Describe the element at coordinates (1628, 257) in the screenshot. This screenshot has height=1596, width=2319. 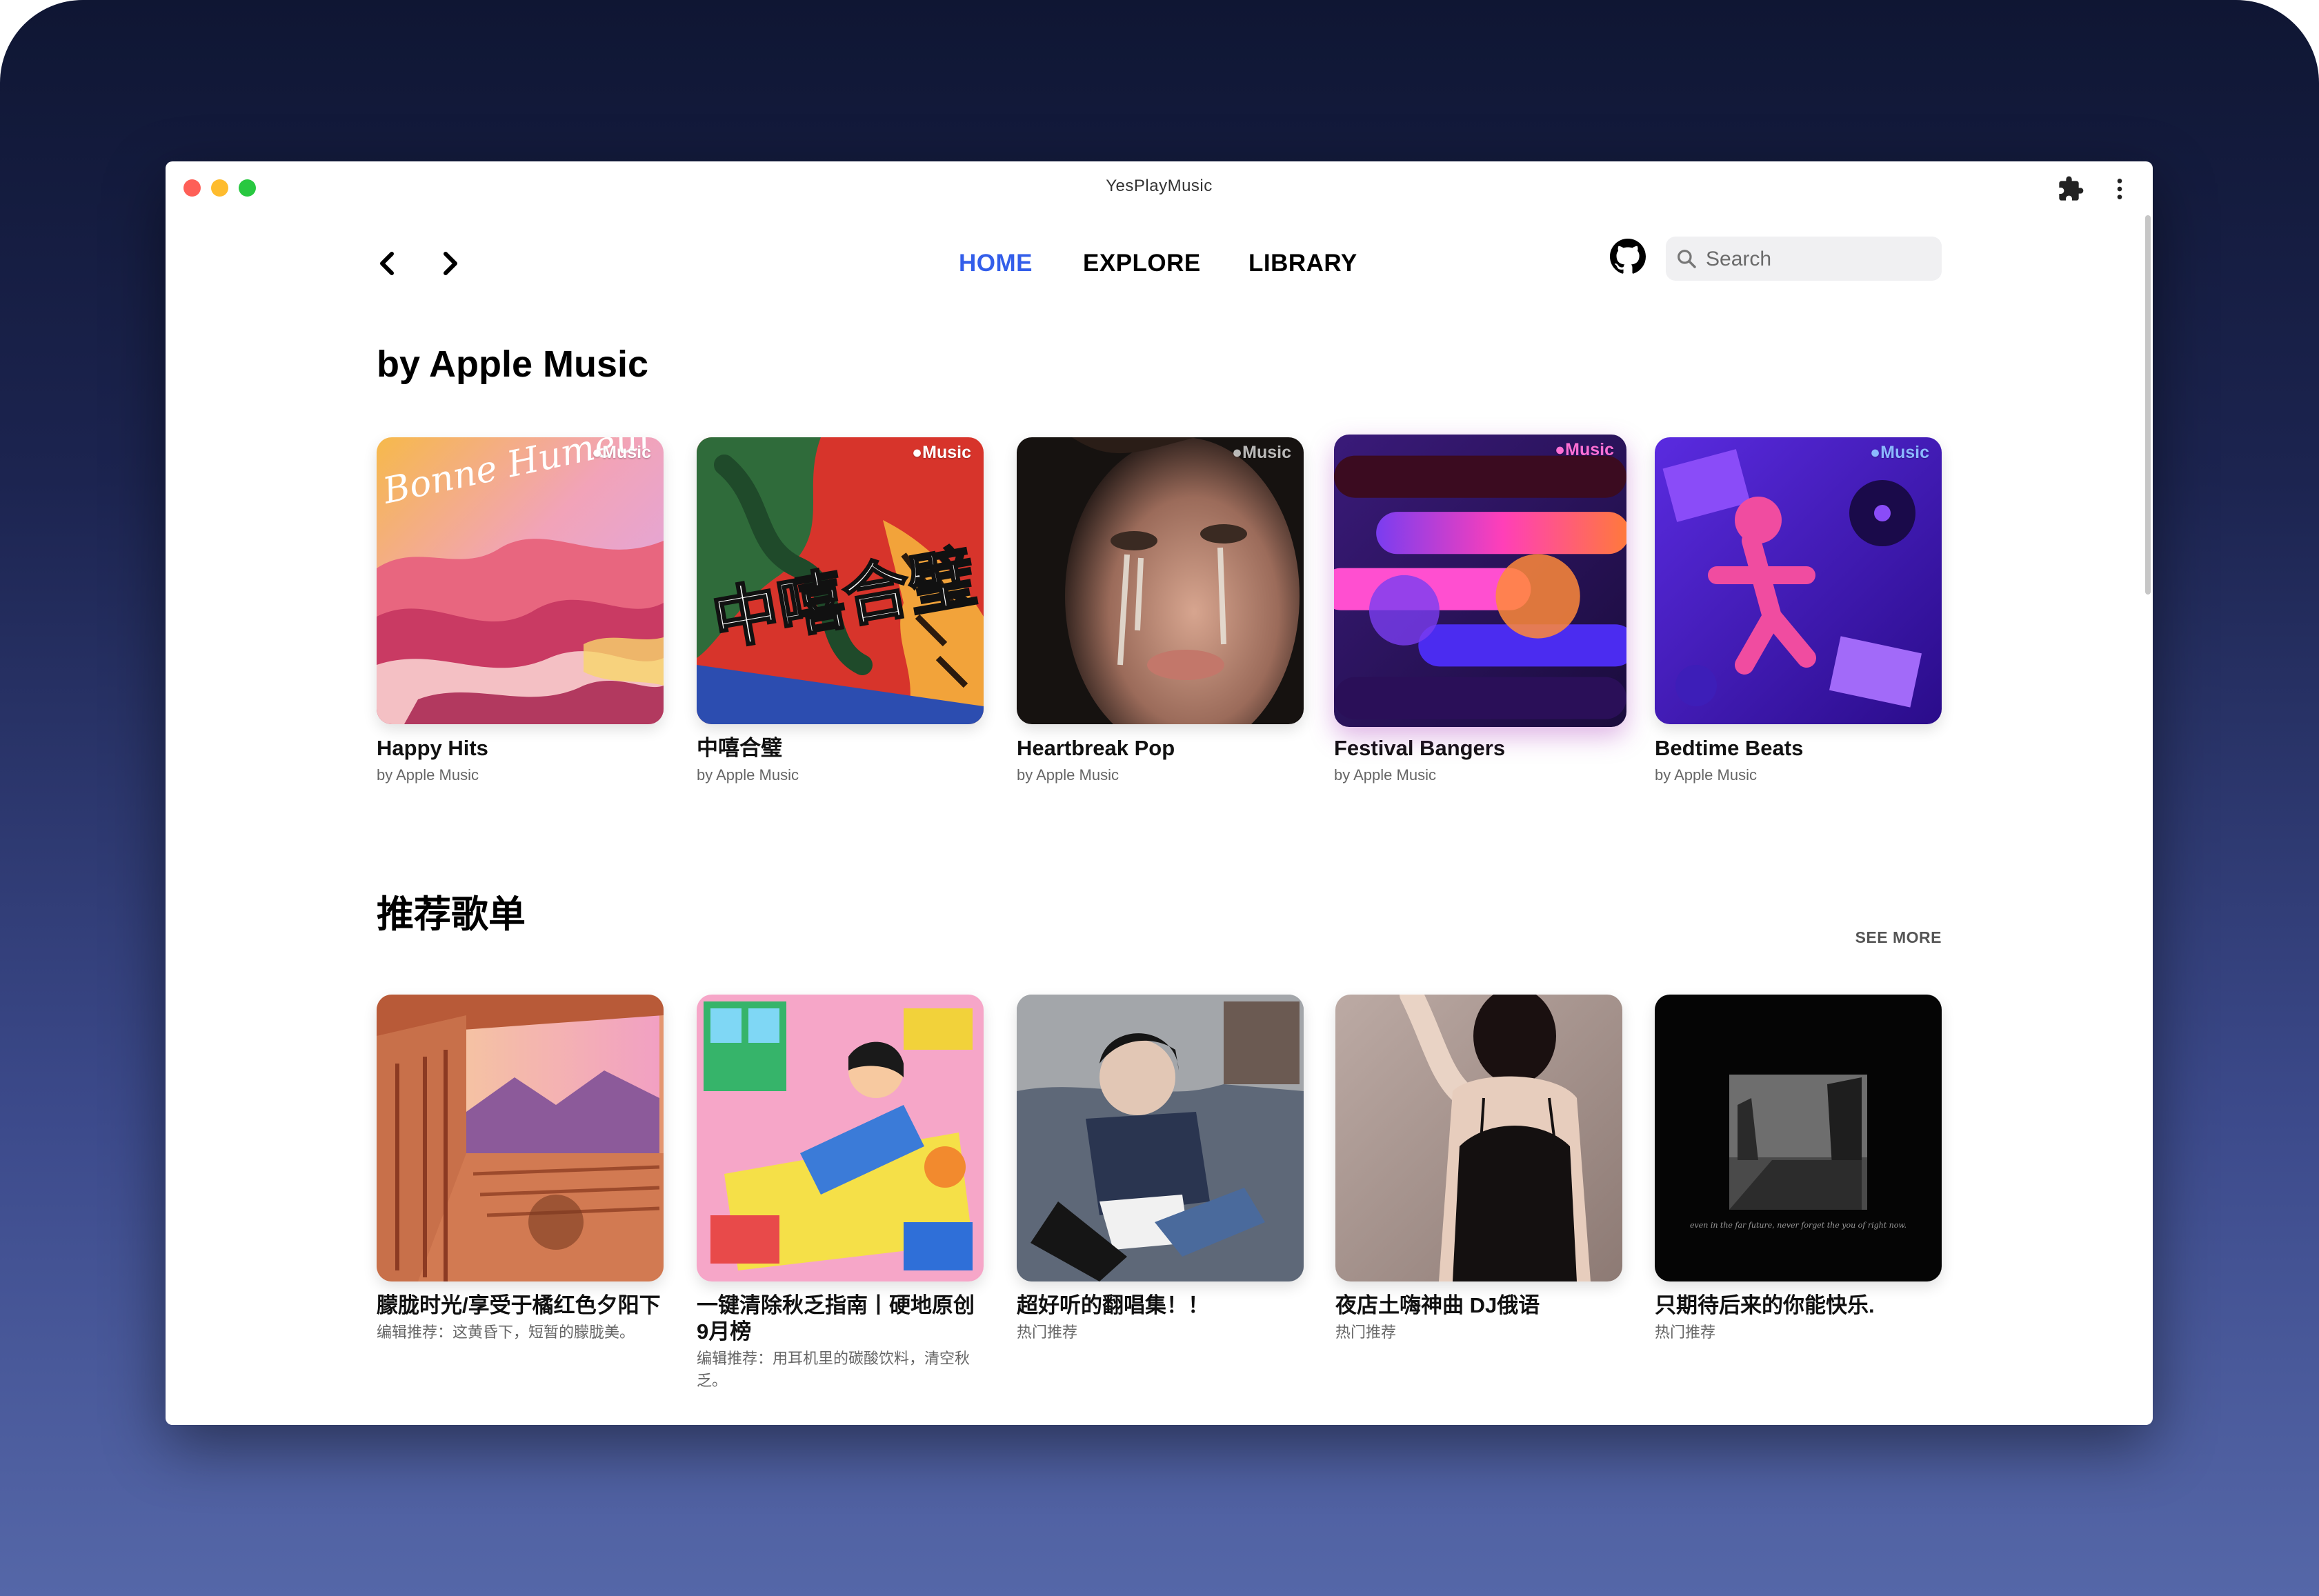
I see `github-icon` at that location.